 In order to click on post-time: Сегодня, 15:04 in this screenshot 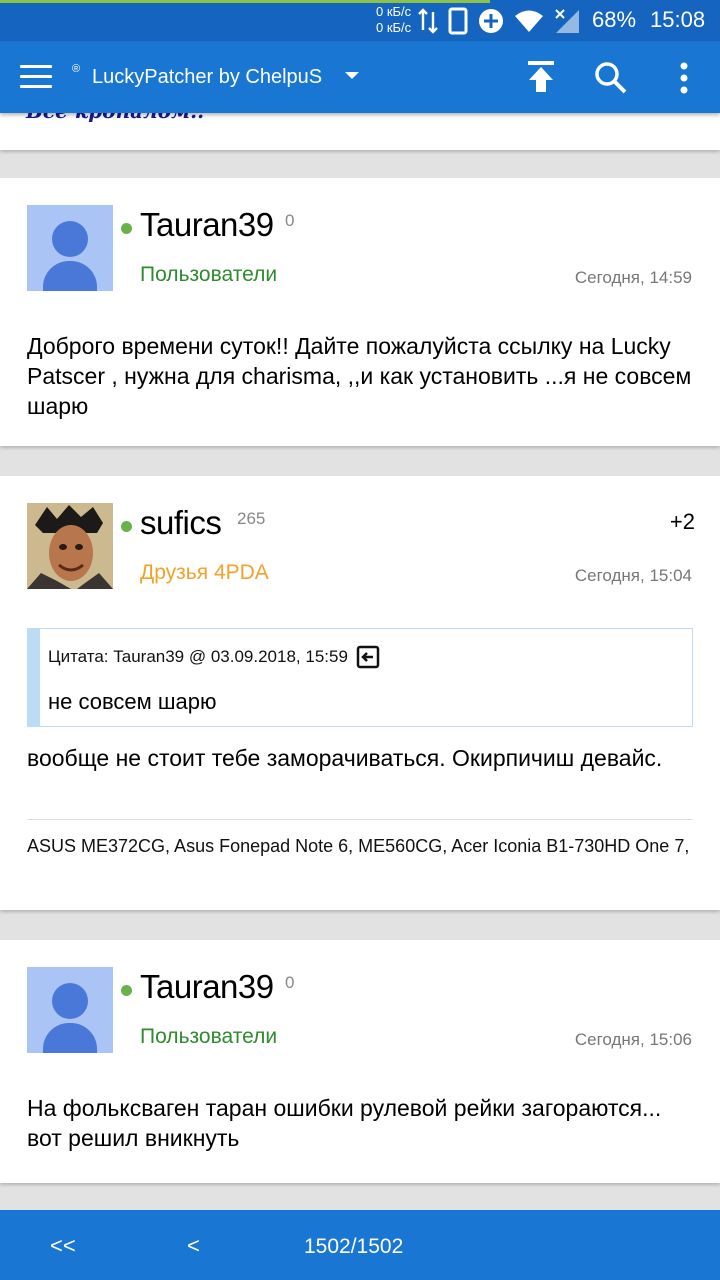, I will do `click(633, 575)`.